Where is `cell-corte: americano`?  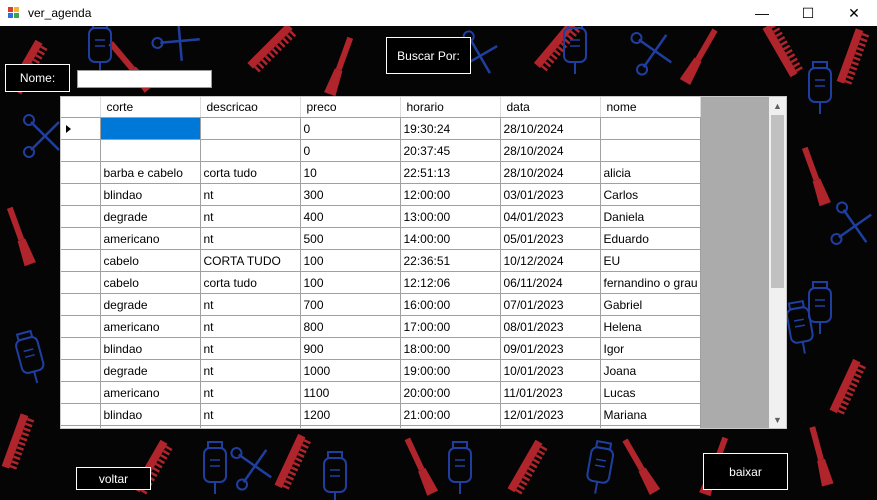 cell-corte: americano is located at coordinates (150, 392).